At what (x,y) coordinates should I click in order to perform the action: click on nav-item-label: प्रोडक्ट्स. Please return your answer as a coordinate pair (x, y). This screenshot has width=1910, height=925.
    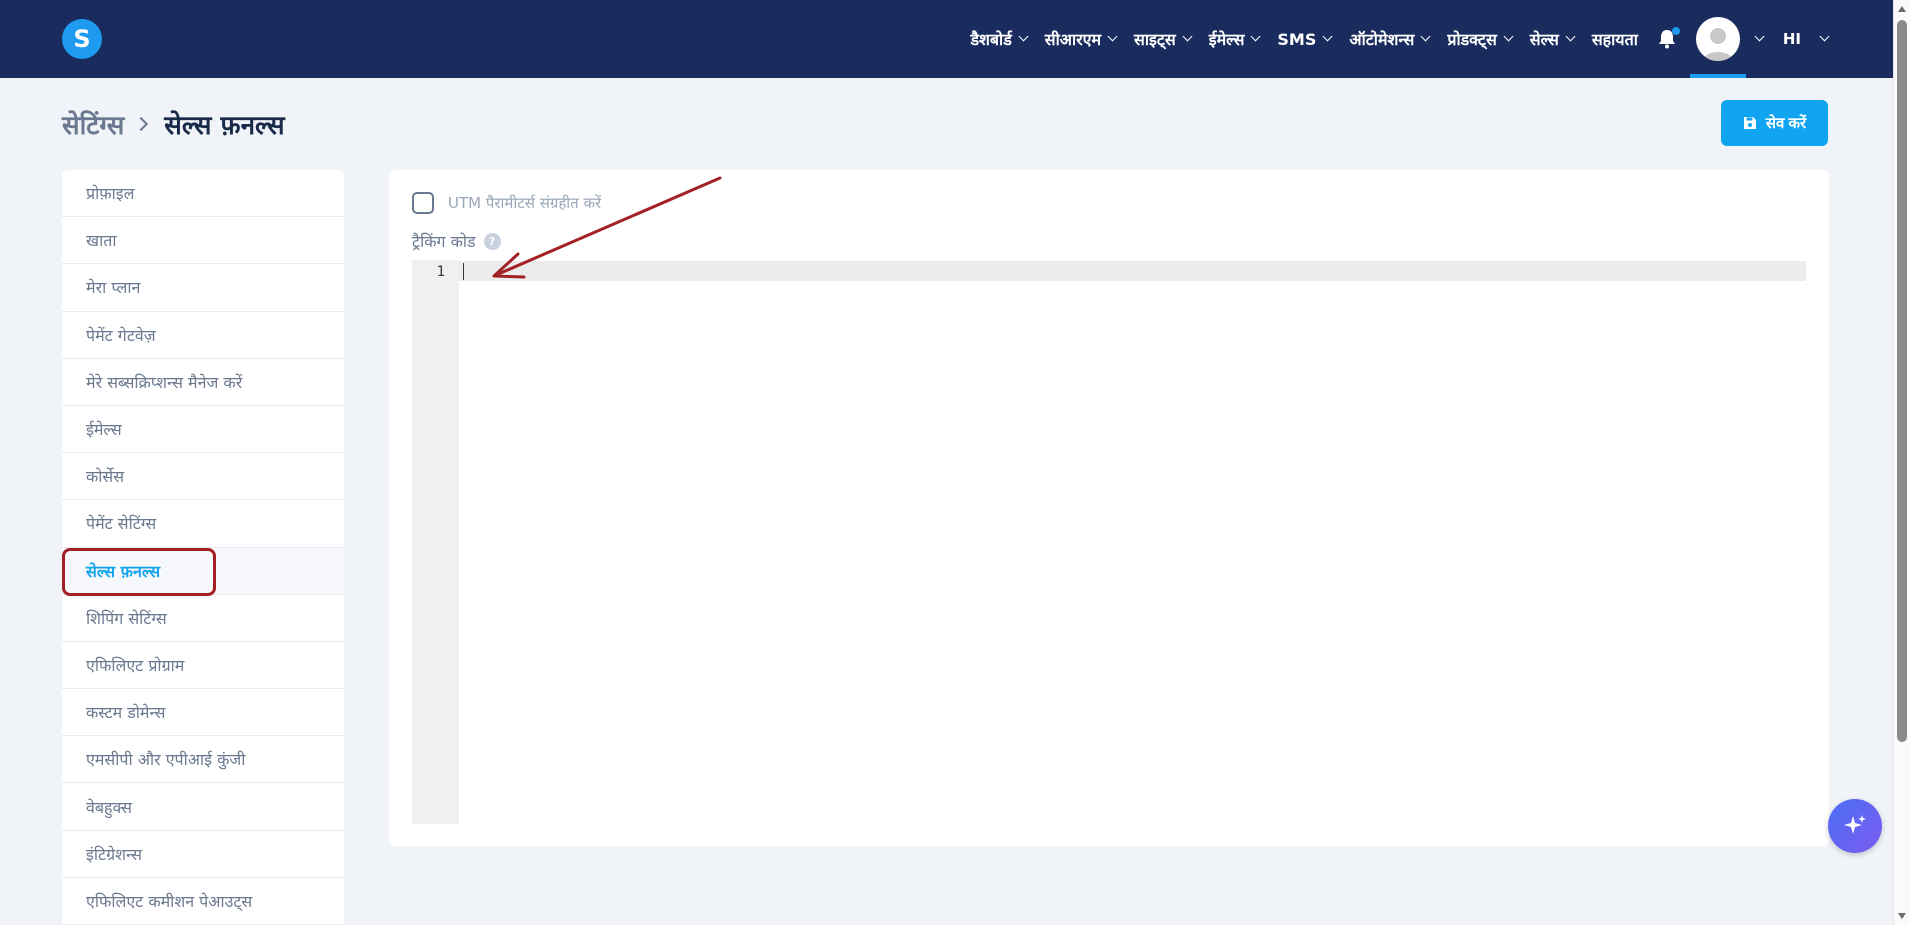
    Looking at the image, I should click on (1472, 39).